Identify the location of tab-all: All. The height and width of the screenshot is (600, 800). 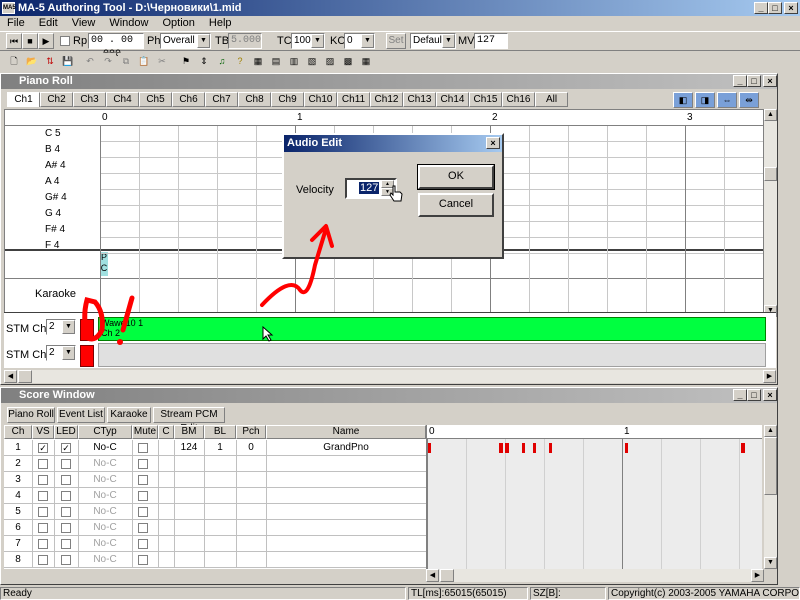
(551, 99).